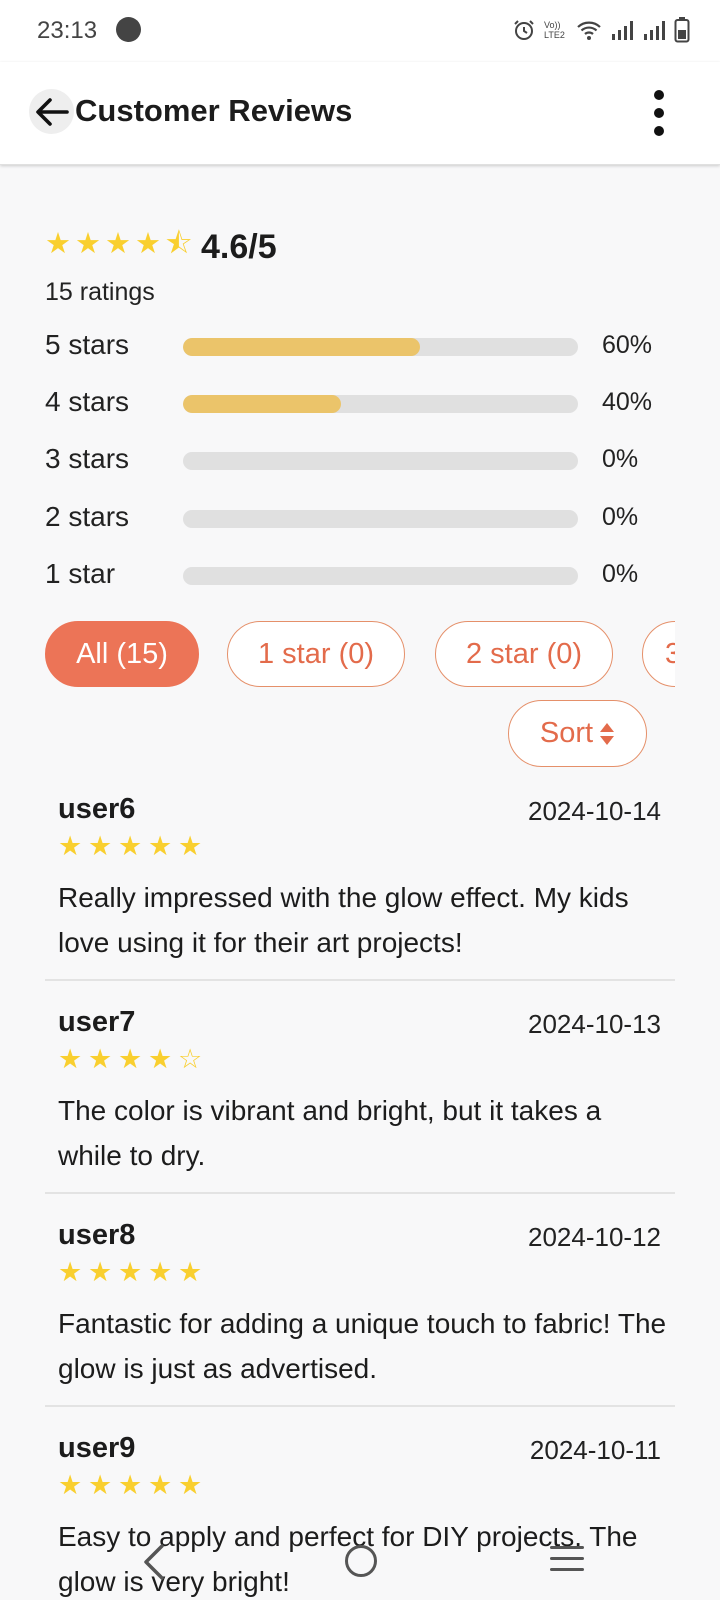 This screenshot has height=1600, width=720. I want to click on review-username: user9, so click(97, 1448).